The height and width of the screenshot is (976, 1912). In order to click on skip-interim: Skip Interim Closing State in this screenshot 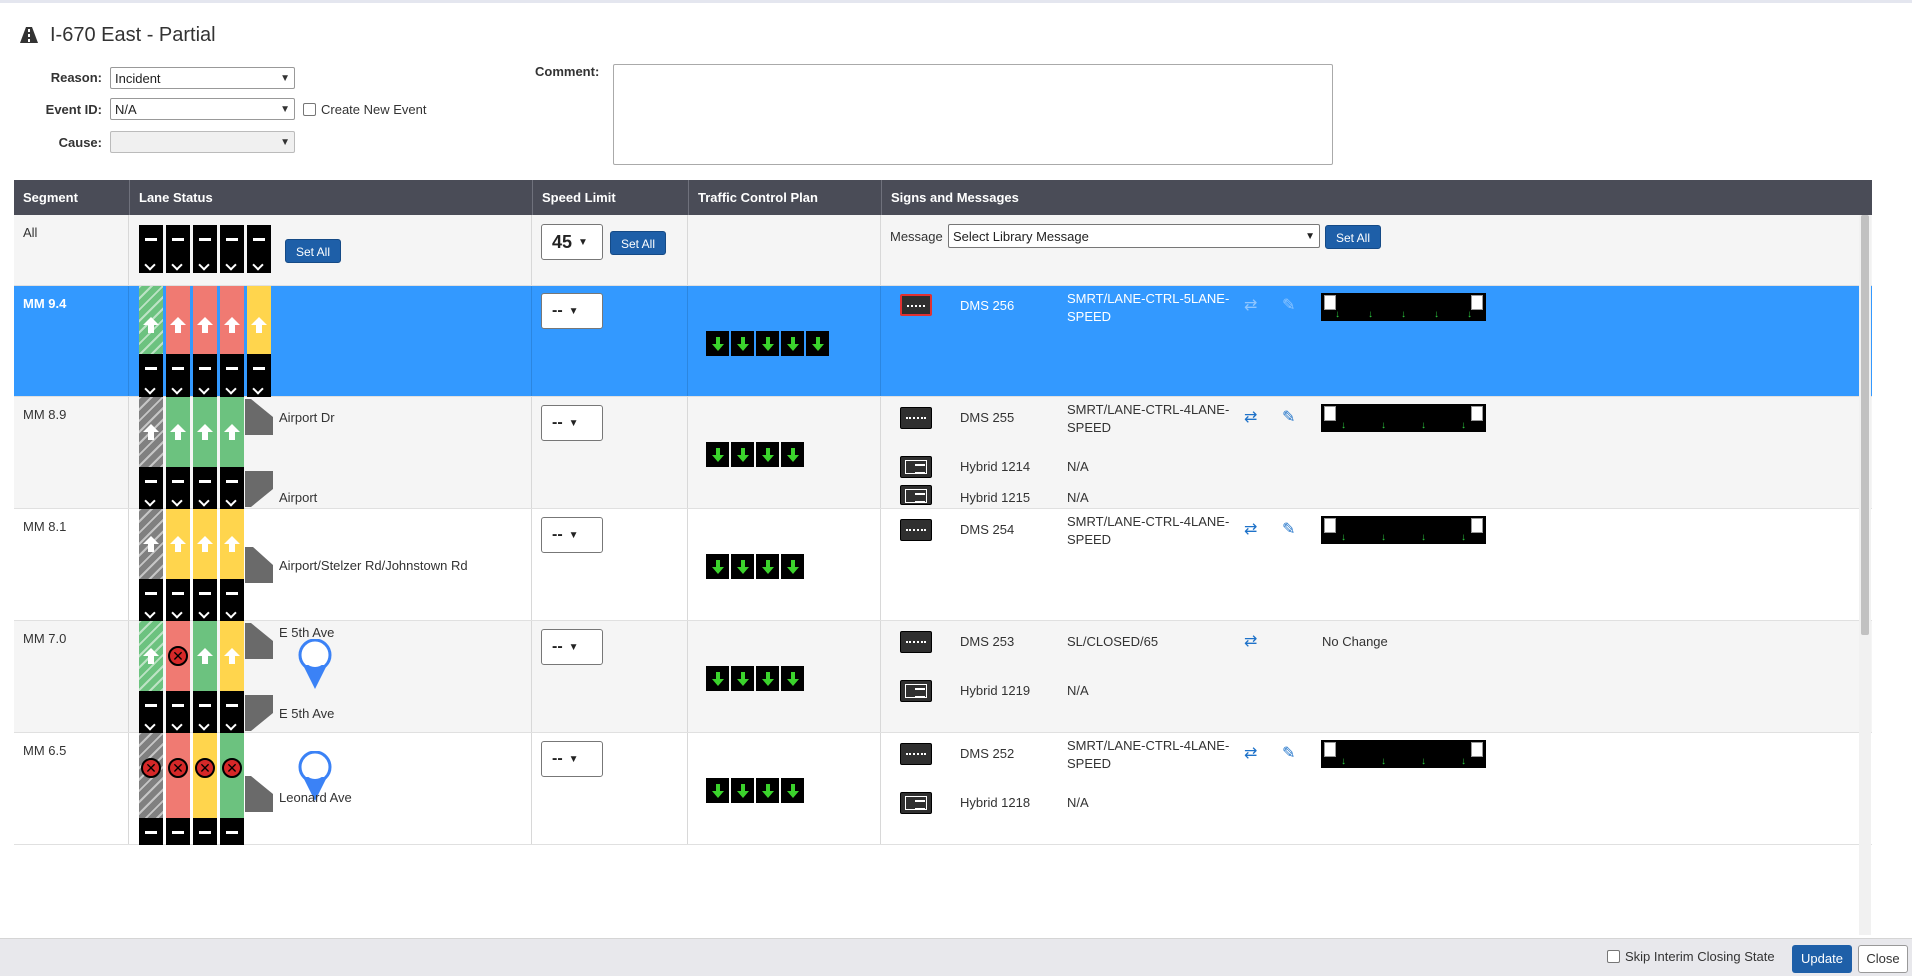, I will do `click(1691, 956)`.